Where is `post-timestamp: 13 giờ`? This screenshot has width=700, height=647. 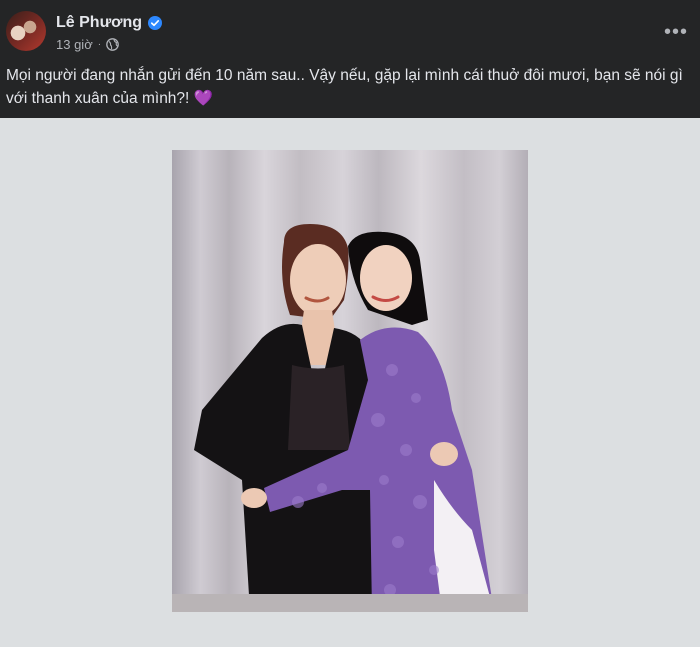
post-timestamp: 13 giờ is located at coordinates (74, 44).